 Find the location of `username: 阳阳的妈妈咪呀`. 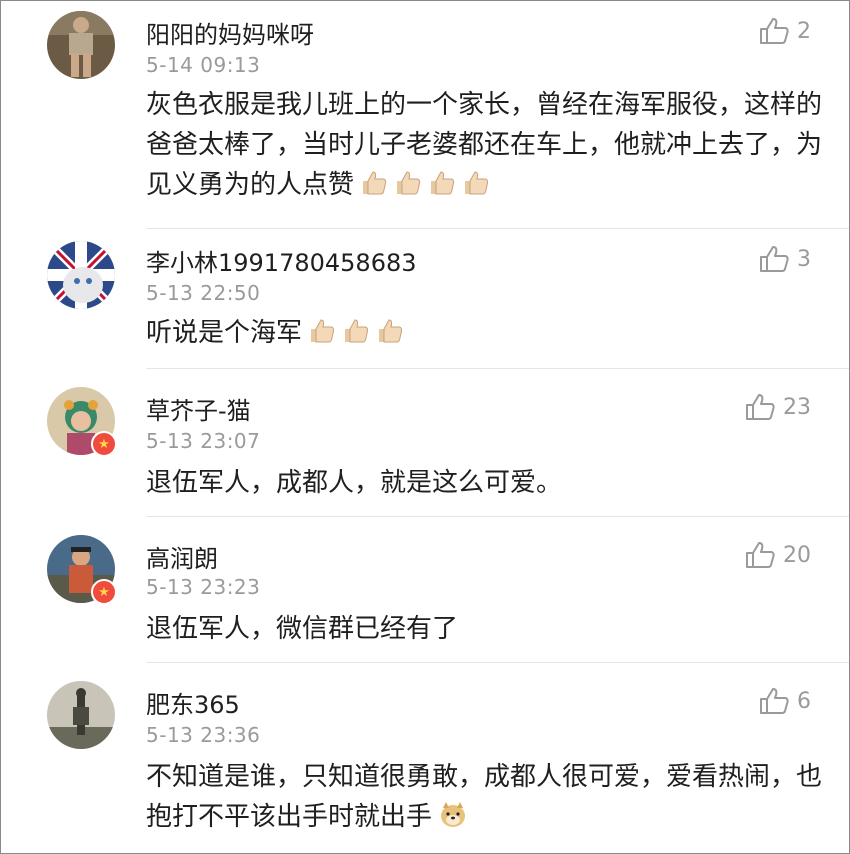

username: 阳阳的妈妈咪呀 is located at coordinates (230, 32).